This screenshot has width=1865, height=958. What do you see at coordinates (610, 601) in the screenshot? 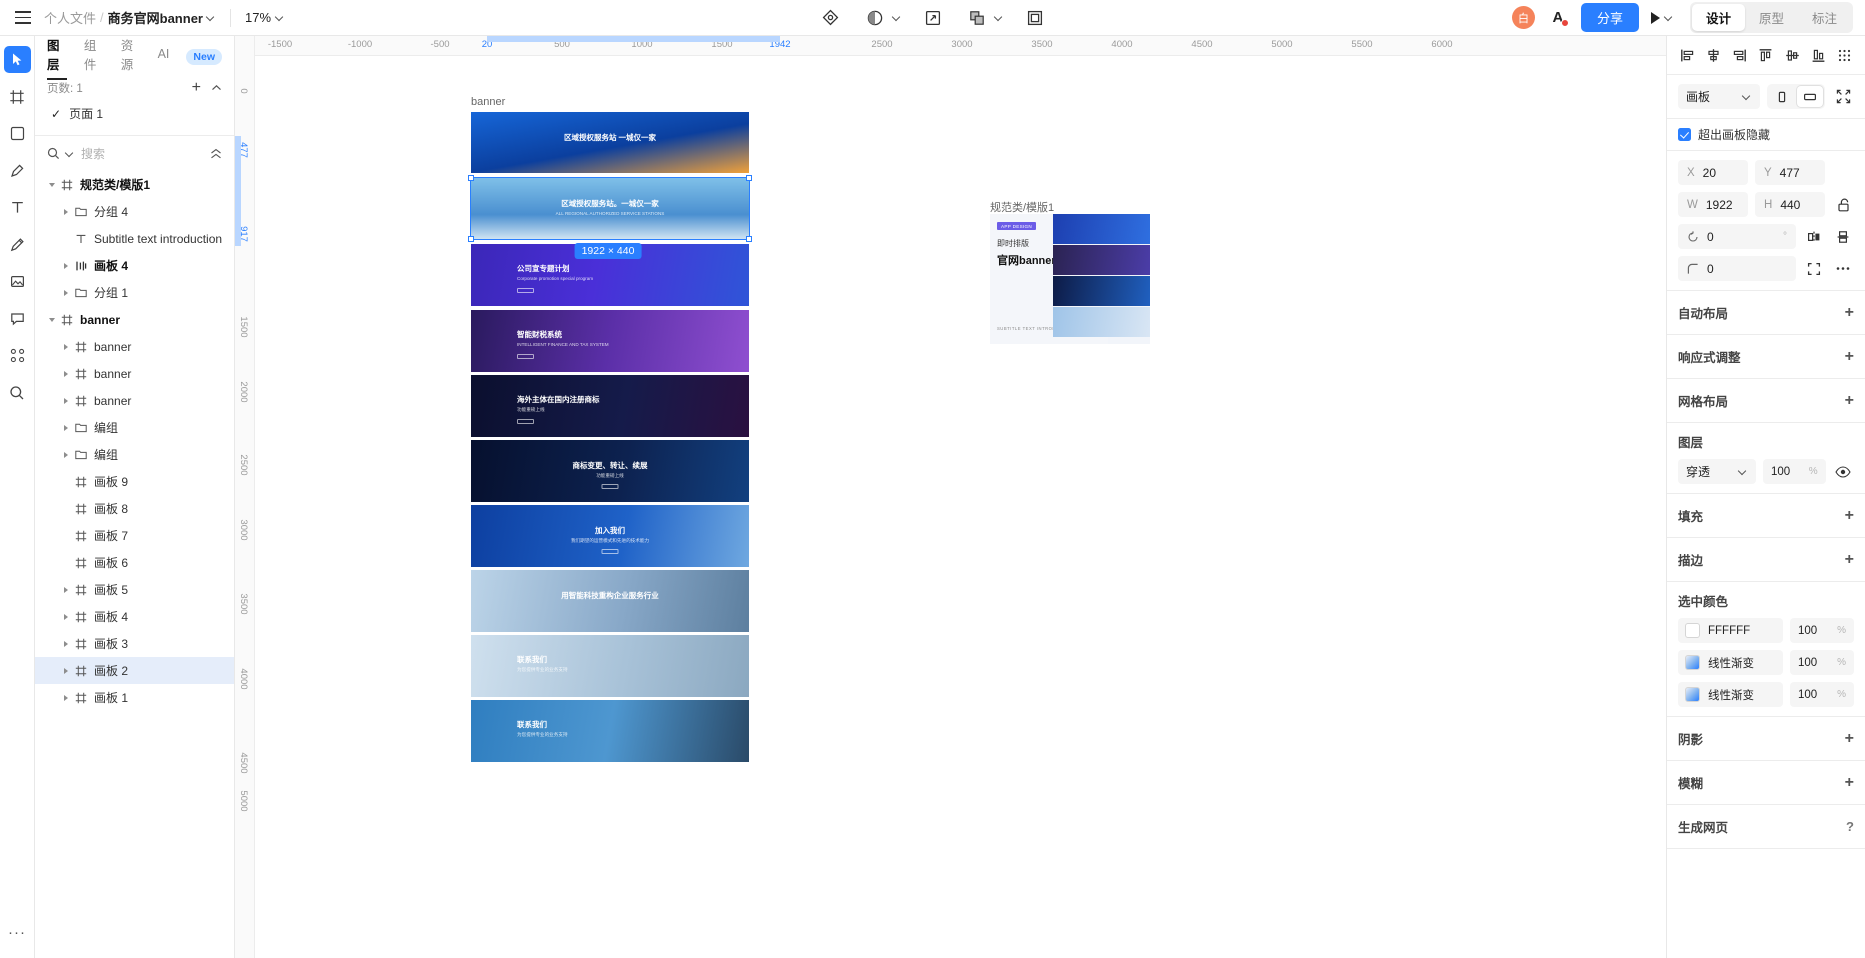
I see `banner-artboard: 用智能科技重构企业服务行业` at bounding box center [610, 601].